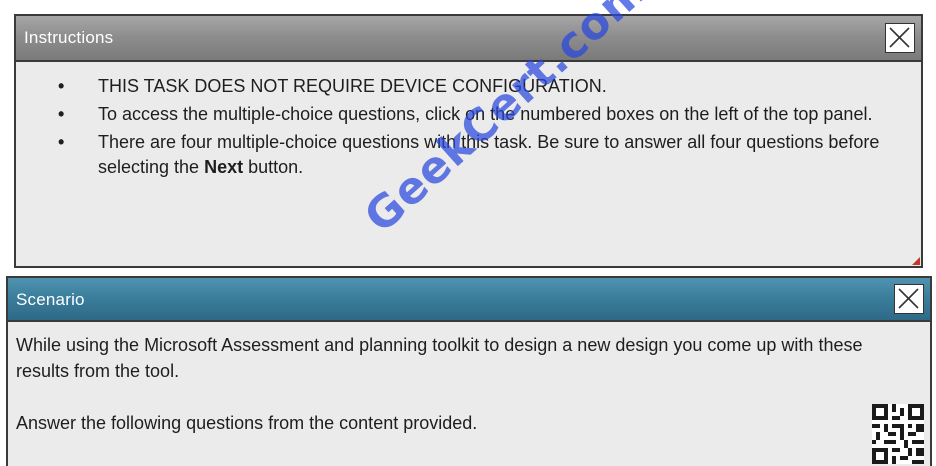  What do you see at coordinates (468, 39) in the screenshot?
I see `instructions-titlebar: Instructions` at bounding box center [468, 39].